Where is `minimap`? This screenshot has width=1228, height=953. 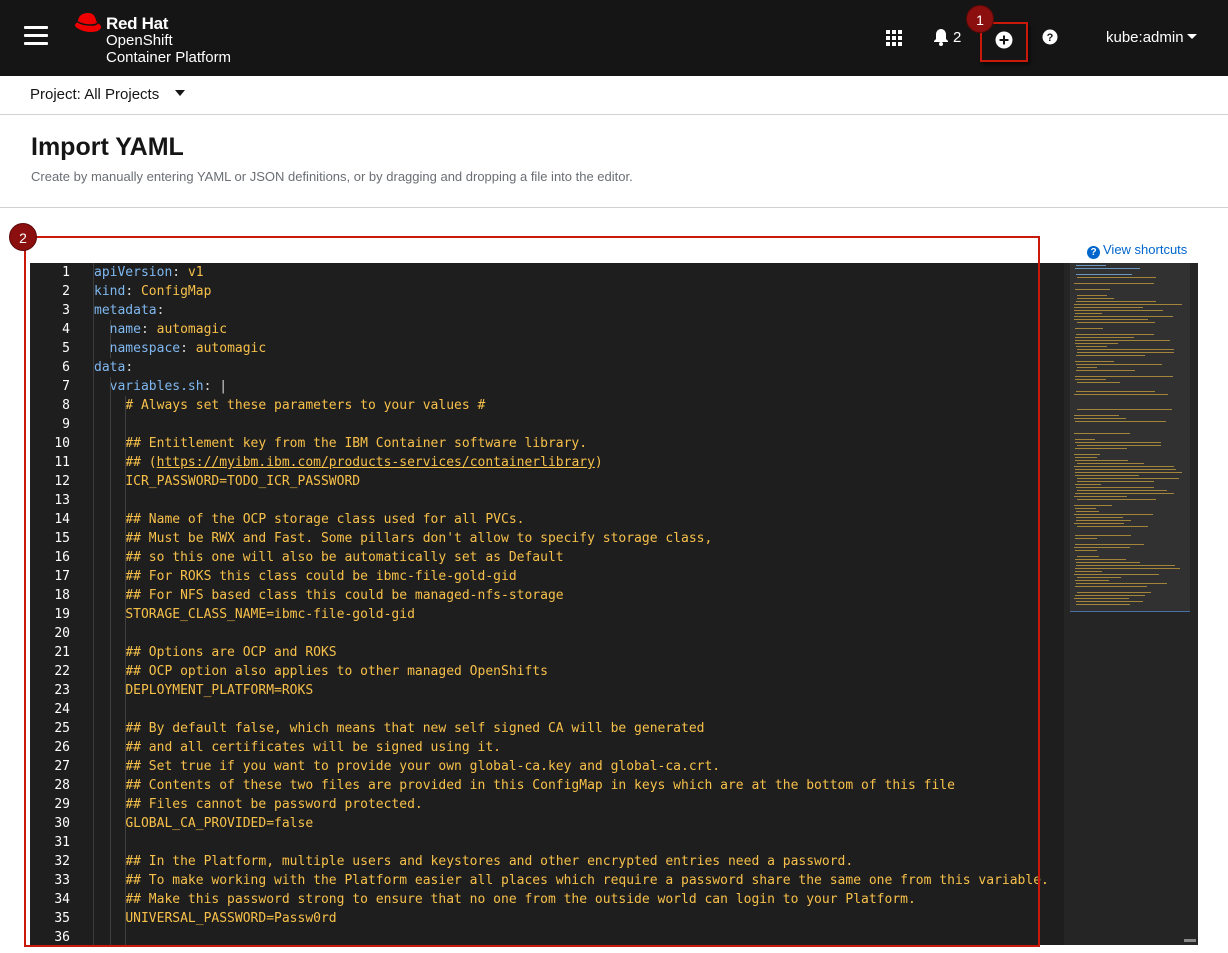
minimap is located at coordinates (1131, 604).